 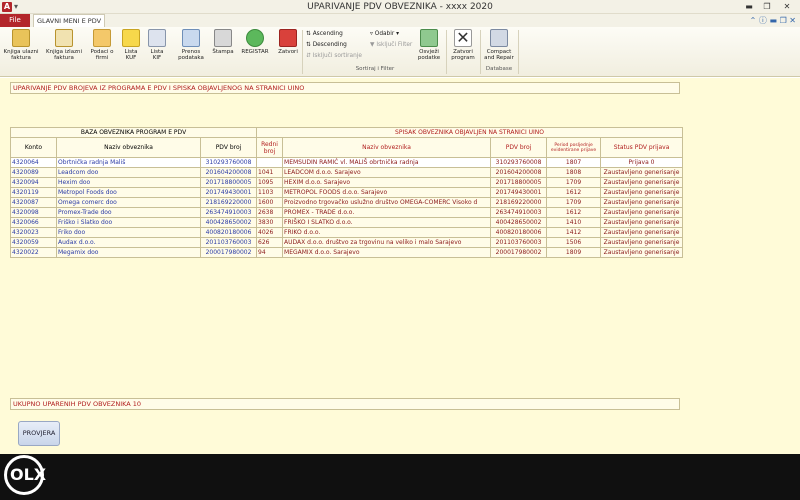 What do you see at coordinates (270, 232) in the screenshot?
I see `cell-redni: 4026` at bounding box center [270, 232].